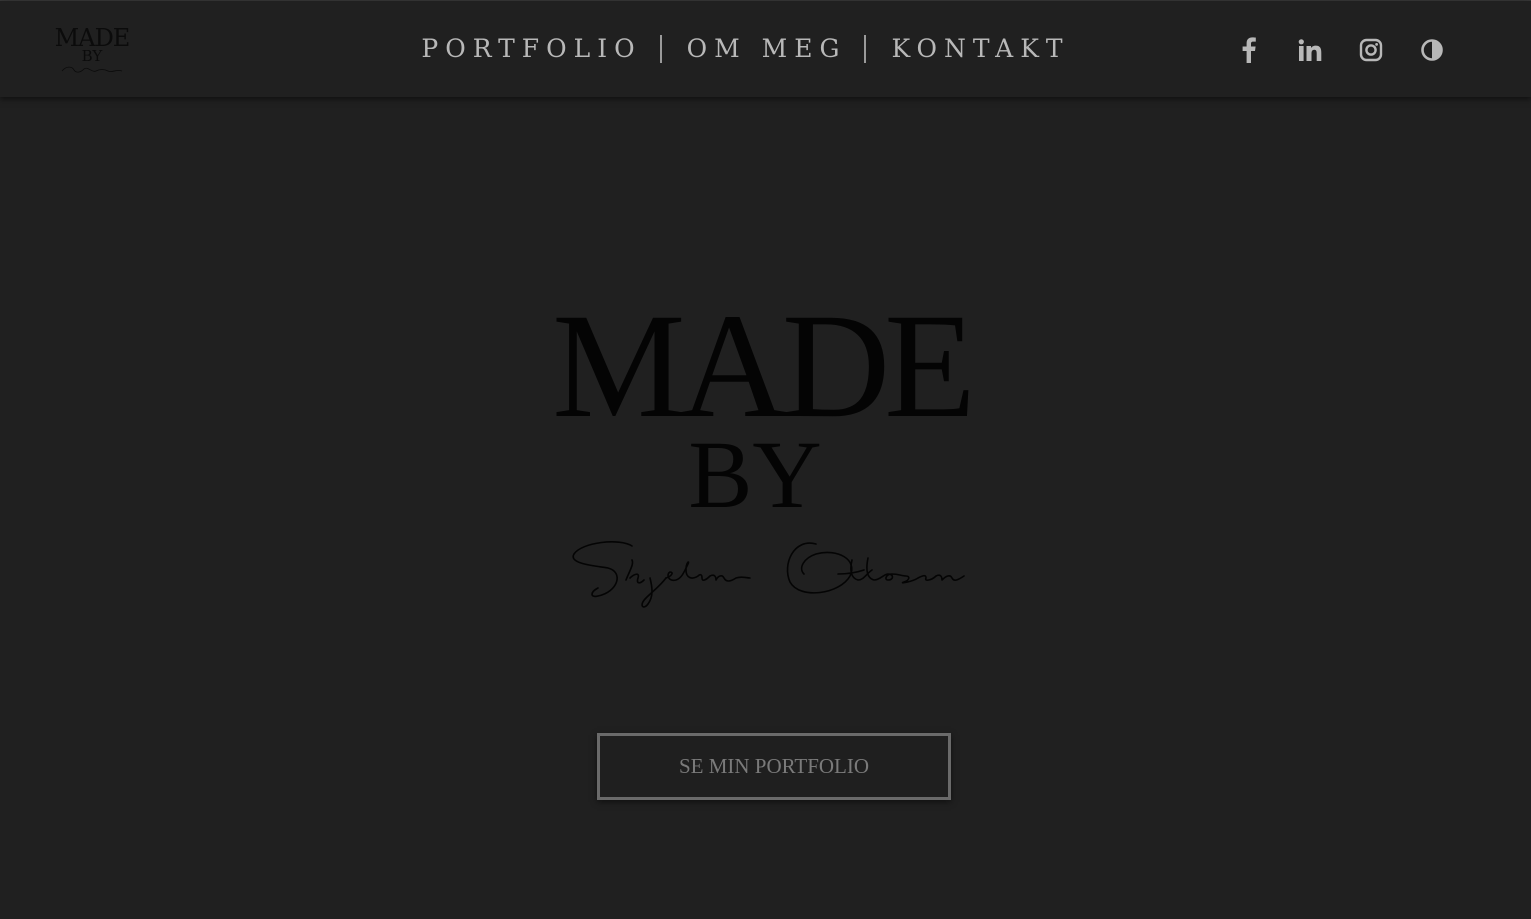 The image size is (1531, 919). Describe the element at coordinates (980, 49) in the screenshot. I see `nav-kontakt-link: KONTAKT` at that location.